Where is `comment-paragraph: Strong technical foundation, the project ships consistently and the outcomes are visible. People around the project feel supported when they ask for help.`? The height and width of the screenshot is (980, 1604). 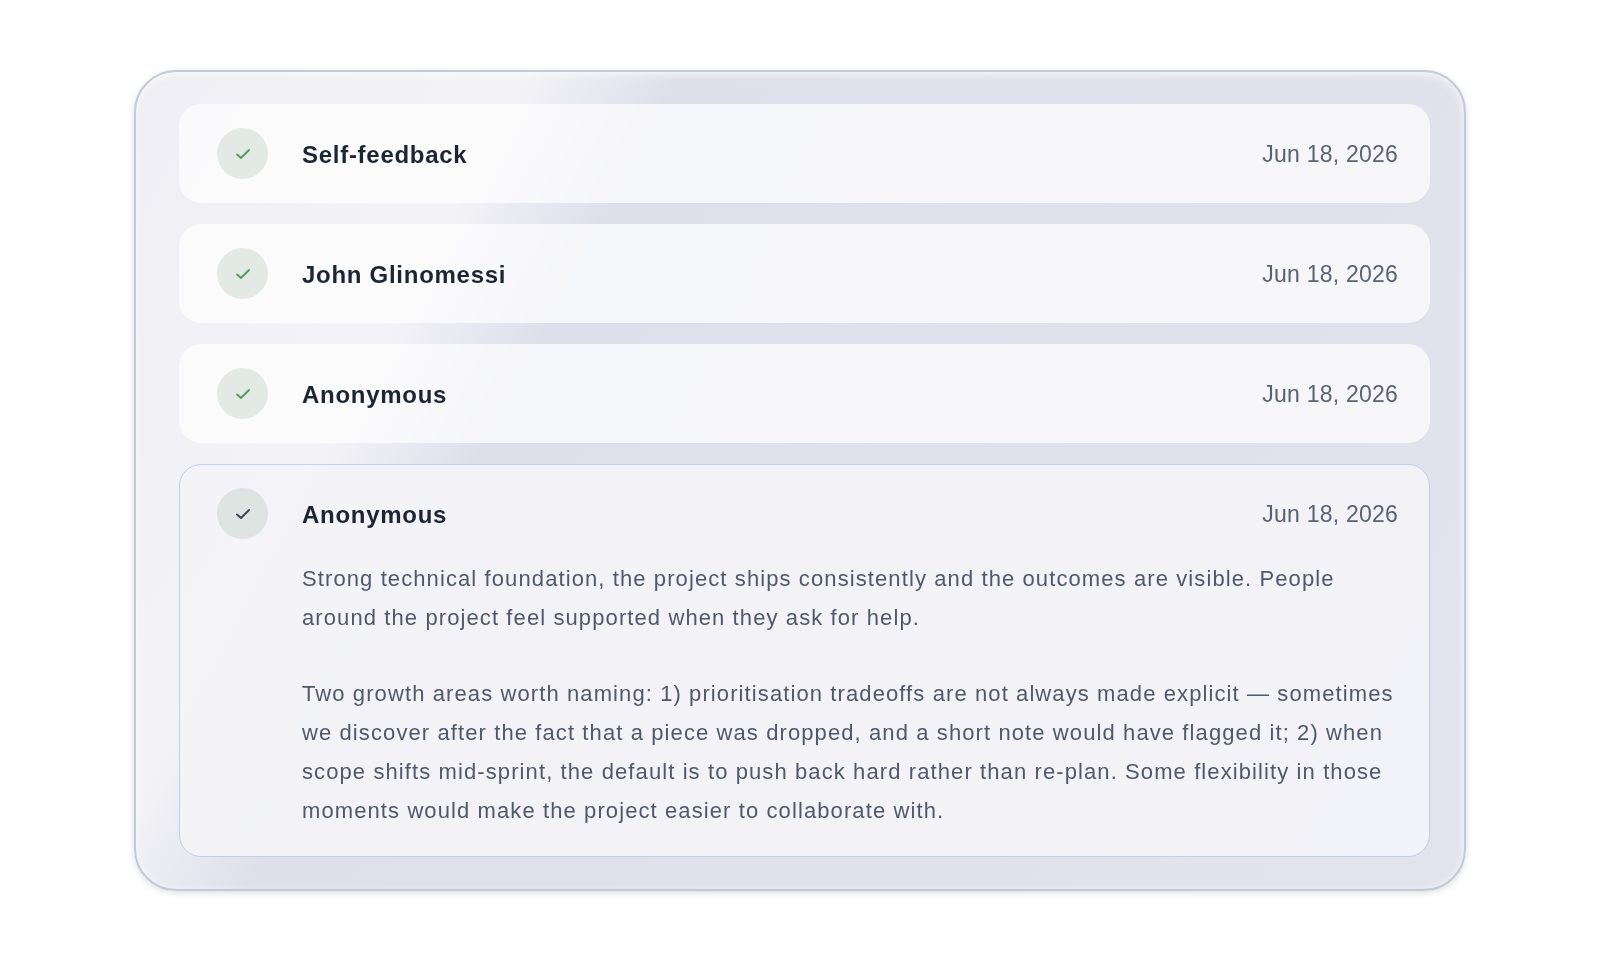 comment-paragraph: Strong technical foundation, the project ships consistently and the outcomes are visible. People around the project feel supported when they ask for help. is located at coordinates (819, 598).